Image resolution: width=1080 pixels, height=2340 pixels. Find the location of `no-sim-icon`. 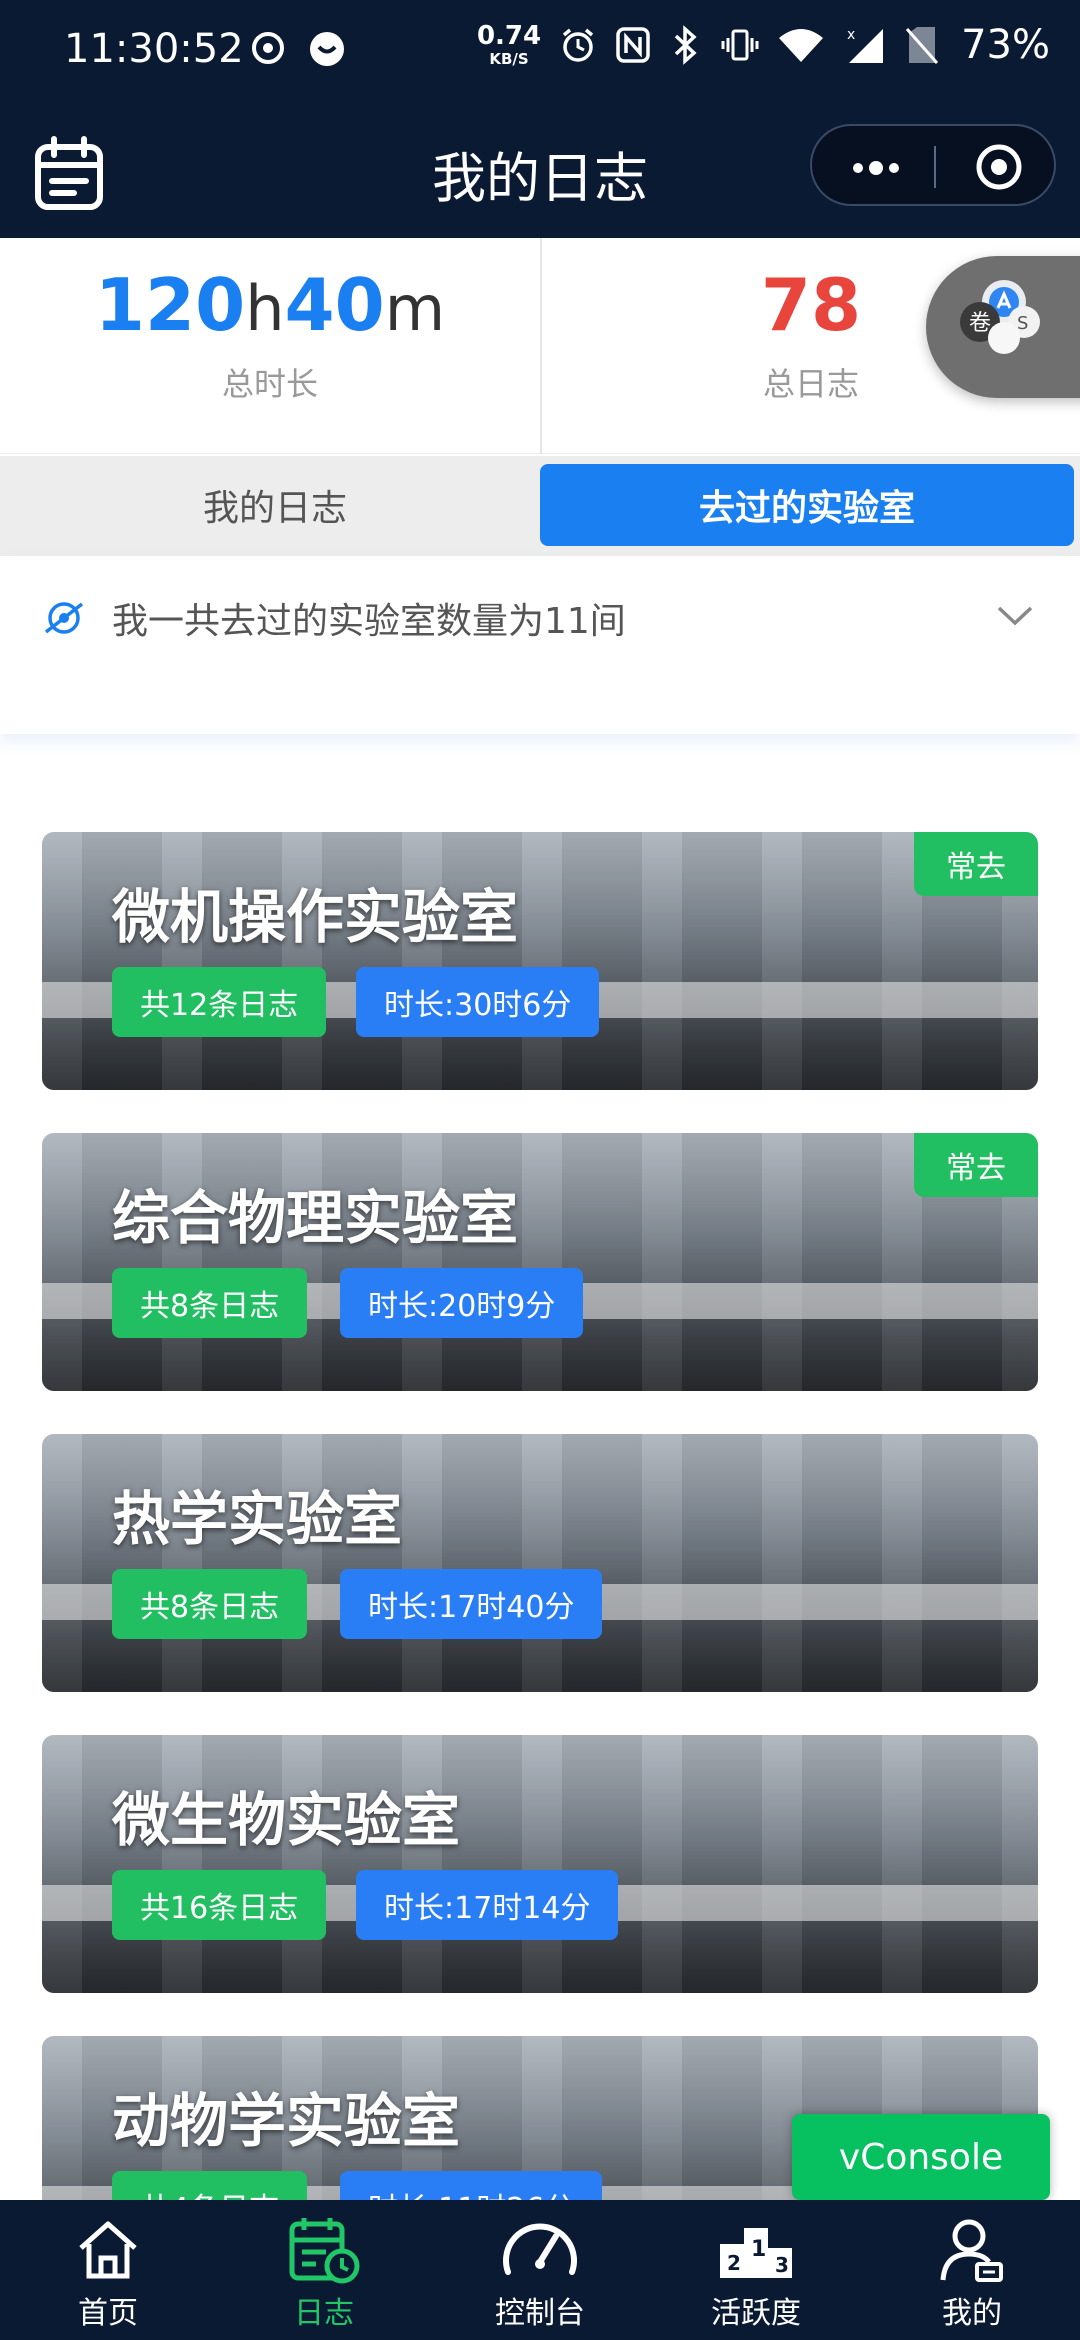

no-sim-icon is located at coordinates (922, 45).